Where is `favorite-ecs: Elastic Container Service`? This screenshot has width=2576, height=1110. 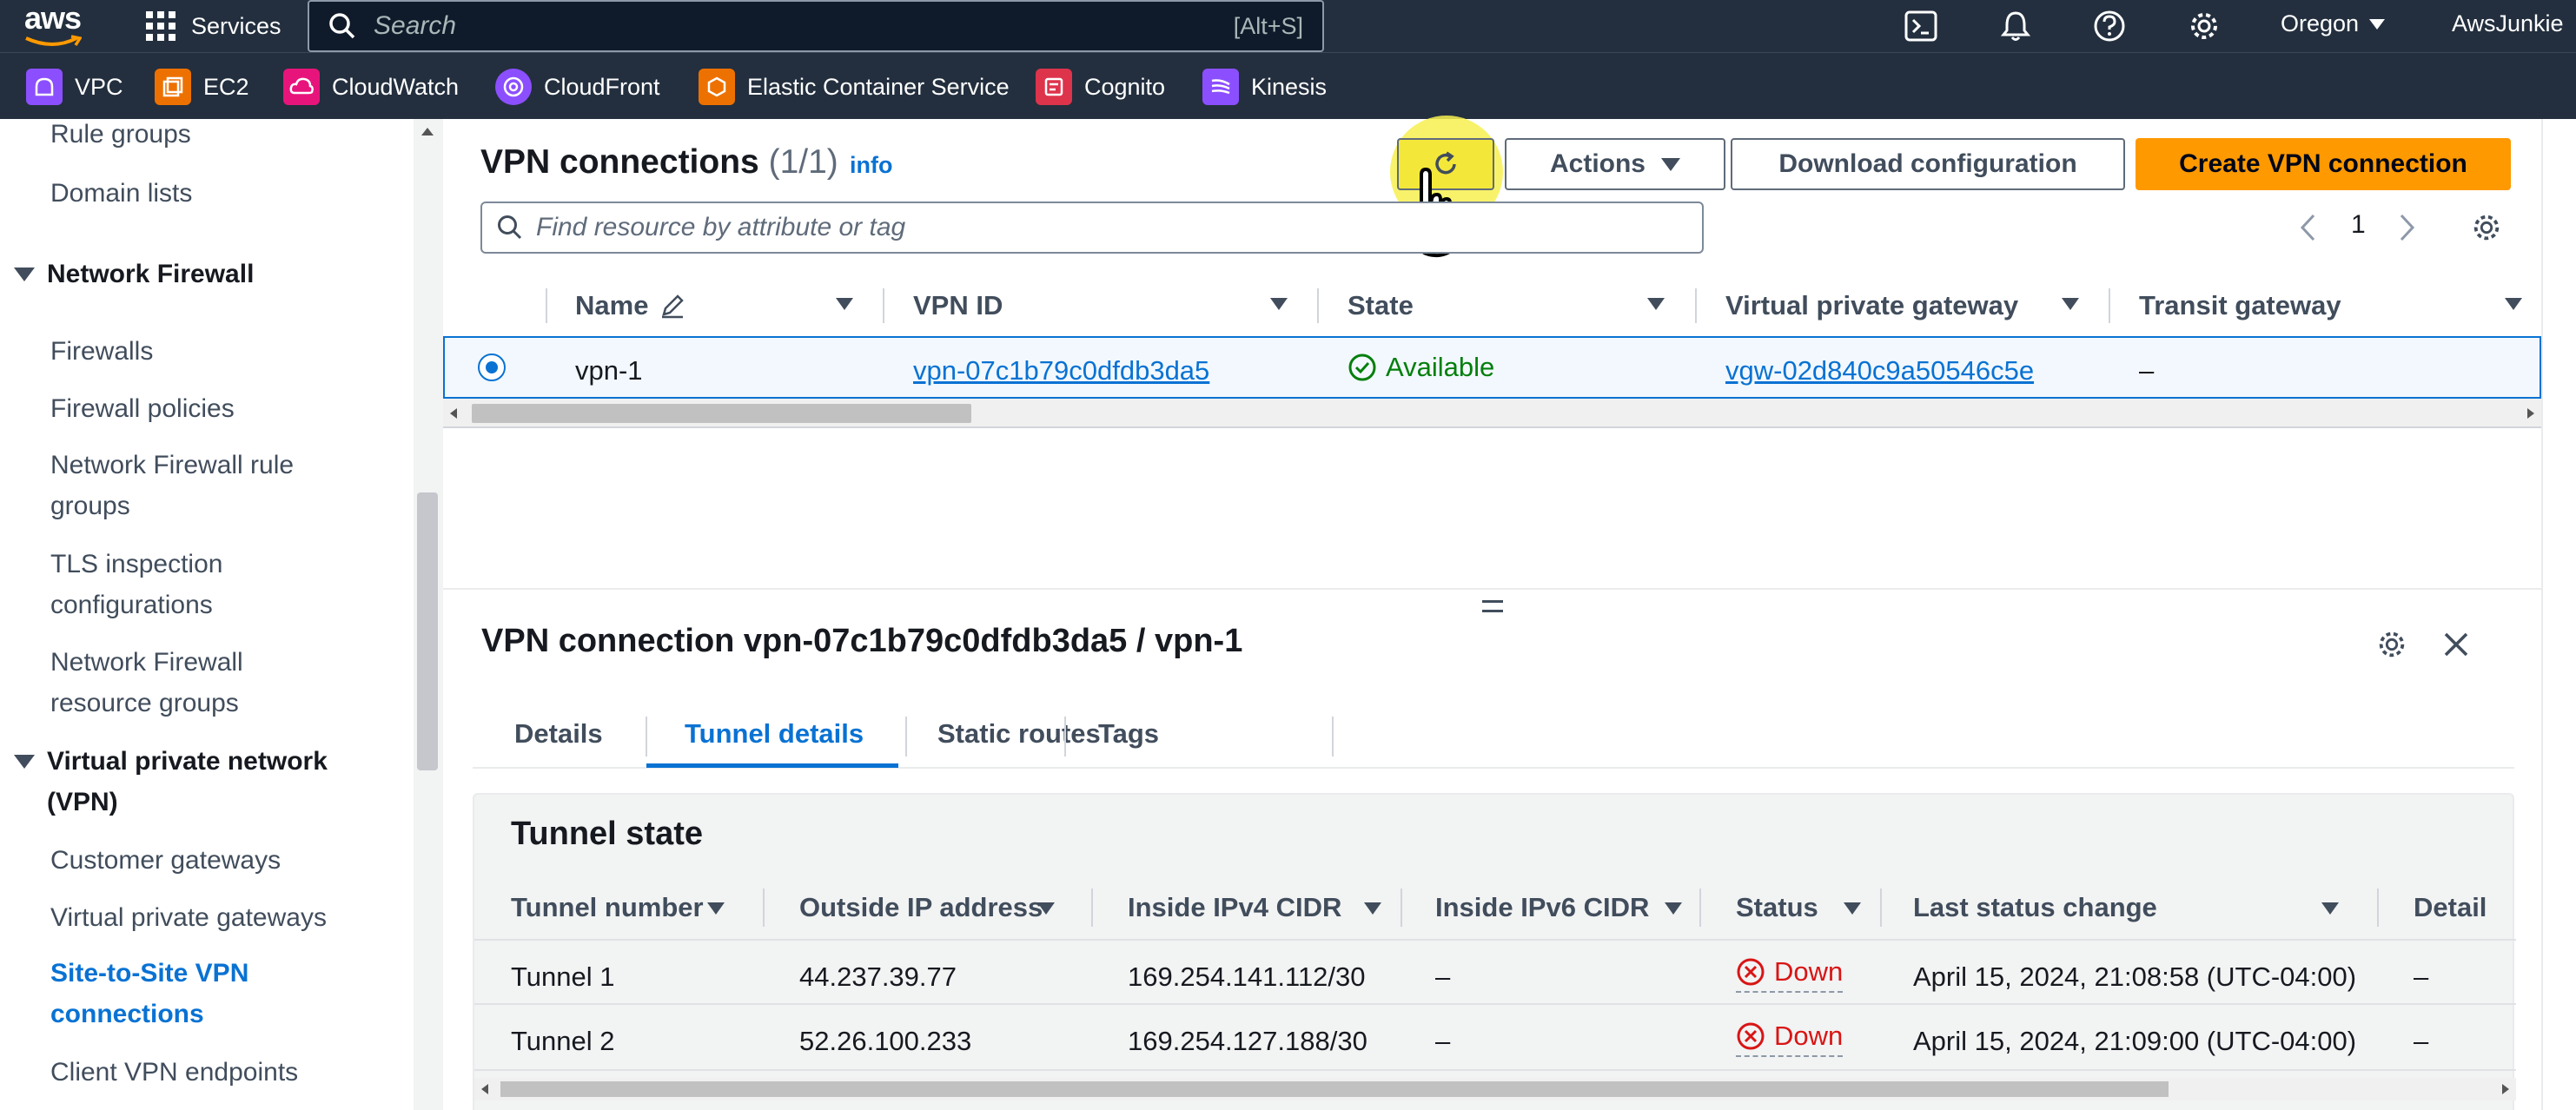
favorite-ecs: Elastic Container Service is located at coordinates (854, 87).